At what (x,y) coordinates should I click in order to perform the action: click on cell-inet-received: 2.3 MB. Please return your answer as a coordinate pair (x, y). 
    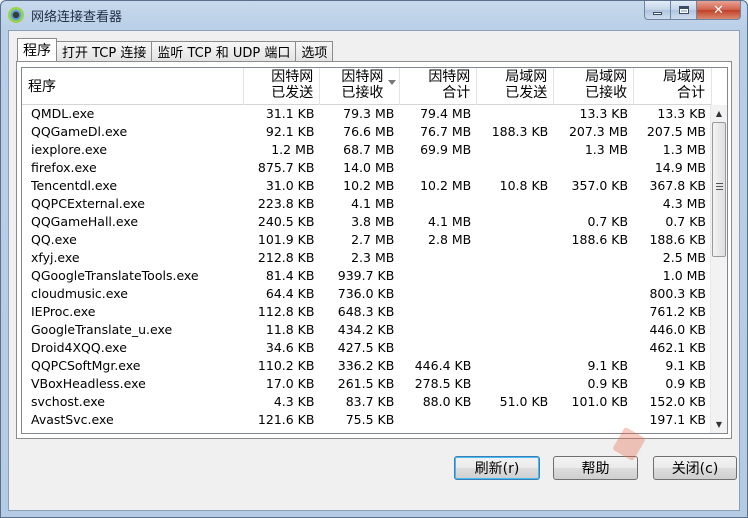
    Looking at the image, I should click on (373, 257).